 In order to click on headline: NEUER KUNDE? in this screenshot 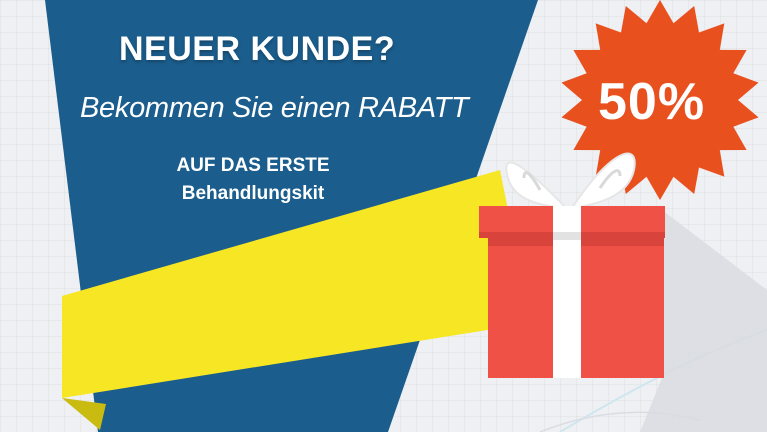, I will do `click(257, 49)`.